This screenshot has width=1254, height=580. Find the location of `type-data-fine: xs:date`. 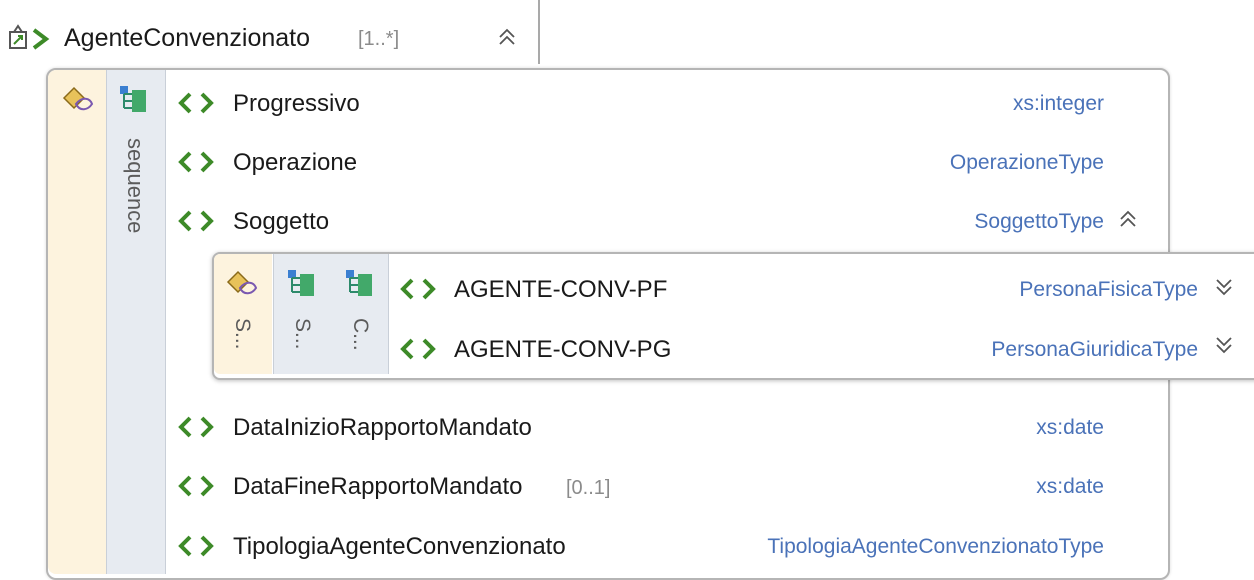

type-data-fine: xs:date is located at coordinates (1070, 487).